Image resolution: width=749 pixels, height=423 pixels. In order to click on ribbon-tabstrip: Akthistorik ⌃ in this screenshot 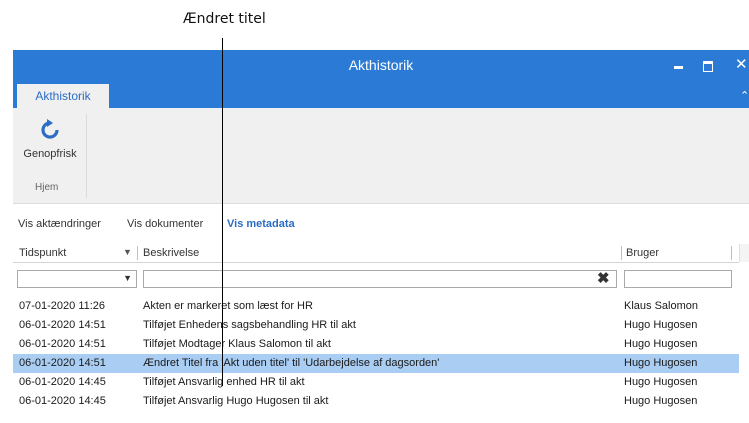, I will do `click(381, 95)`.